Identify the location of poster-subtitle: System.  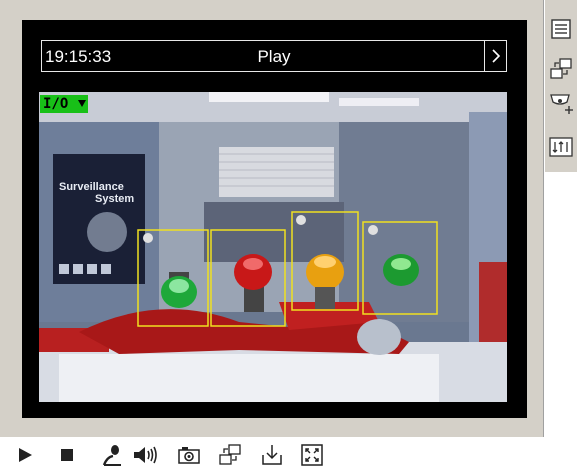
(114, 199).